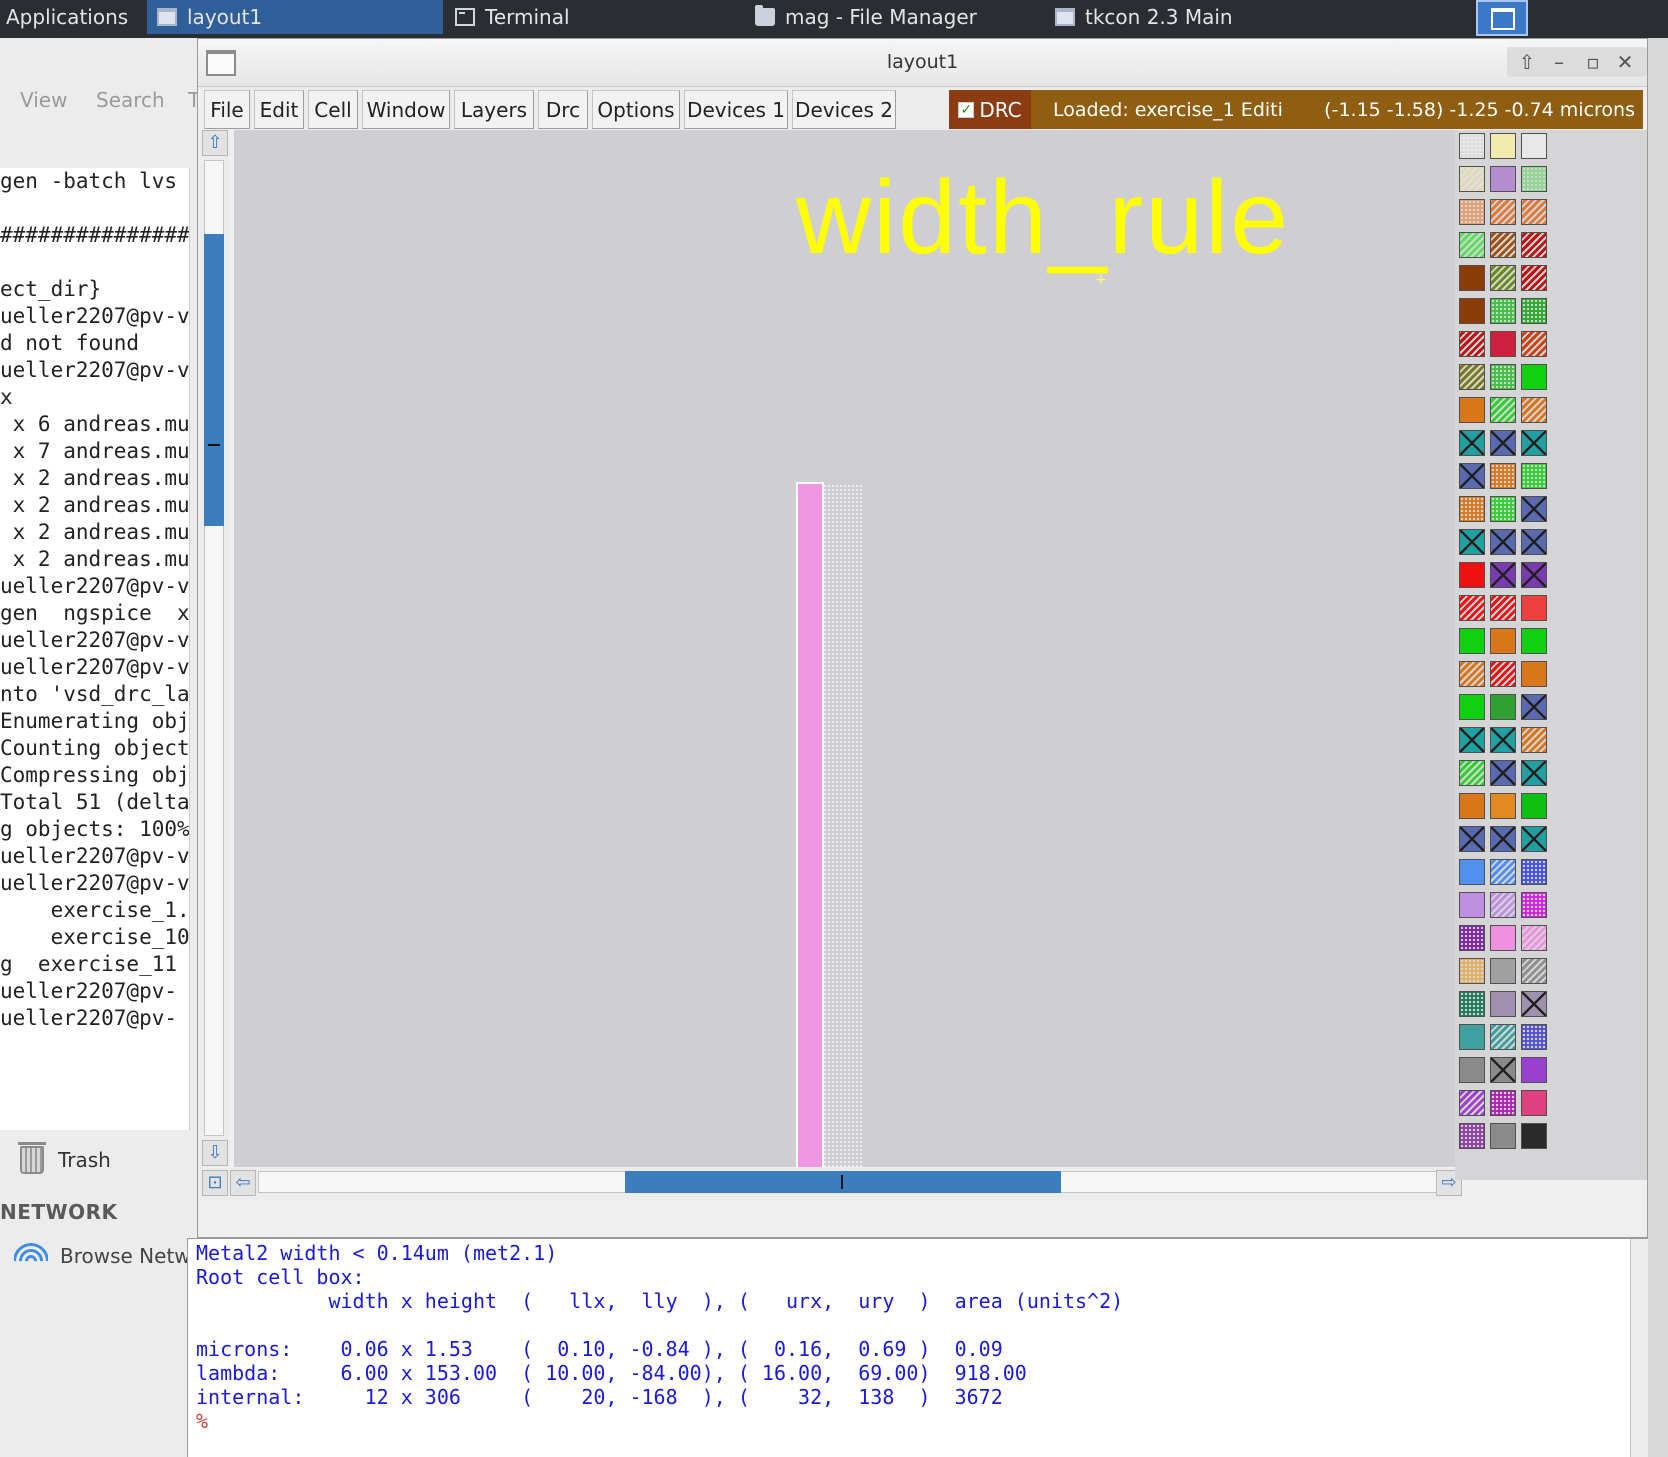 The height and width of the screenshot is (1457, 1668). I want to click on console-scrollbar, so click(1639, 1348).